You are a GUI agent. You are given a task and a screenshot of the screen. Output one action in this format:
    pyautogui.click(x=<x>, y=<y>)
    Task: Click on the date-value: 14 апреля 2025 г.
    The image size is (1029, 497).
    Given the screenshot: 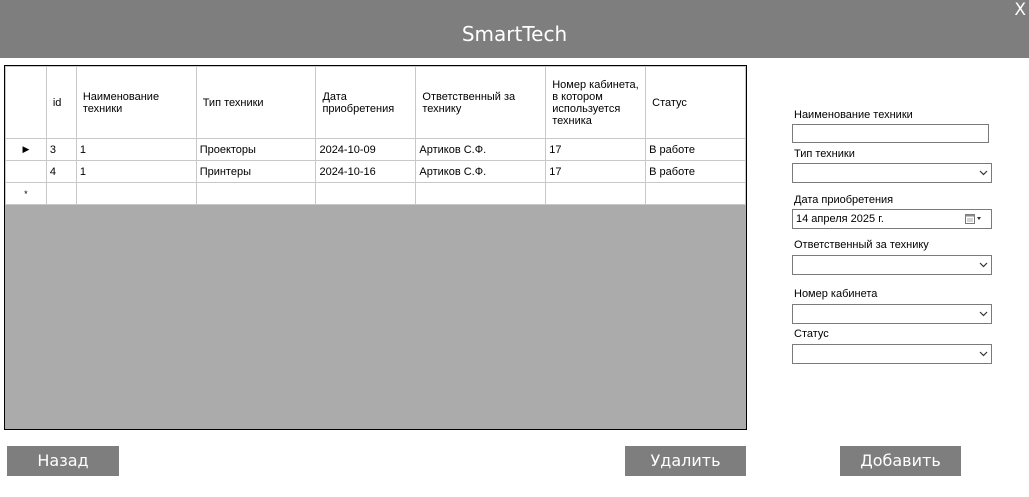 What is the action you would take?
    pyautogui.click(x=840, y=219)
    